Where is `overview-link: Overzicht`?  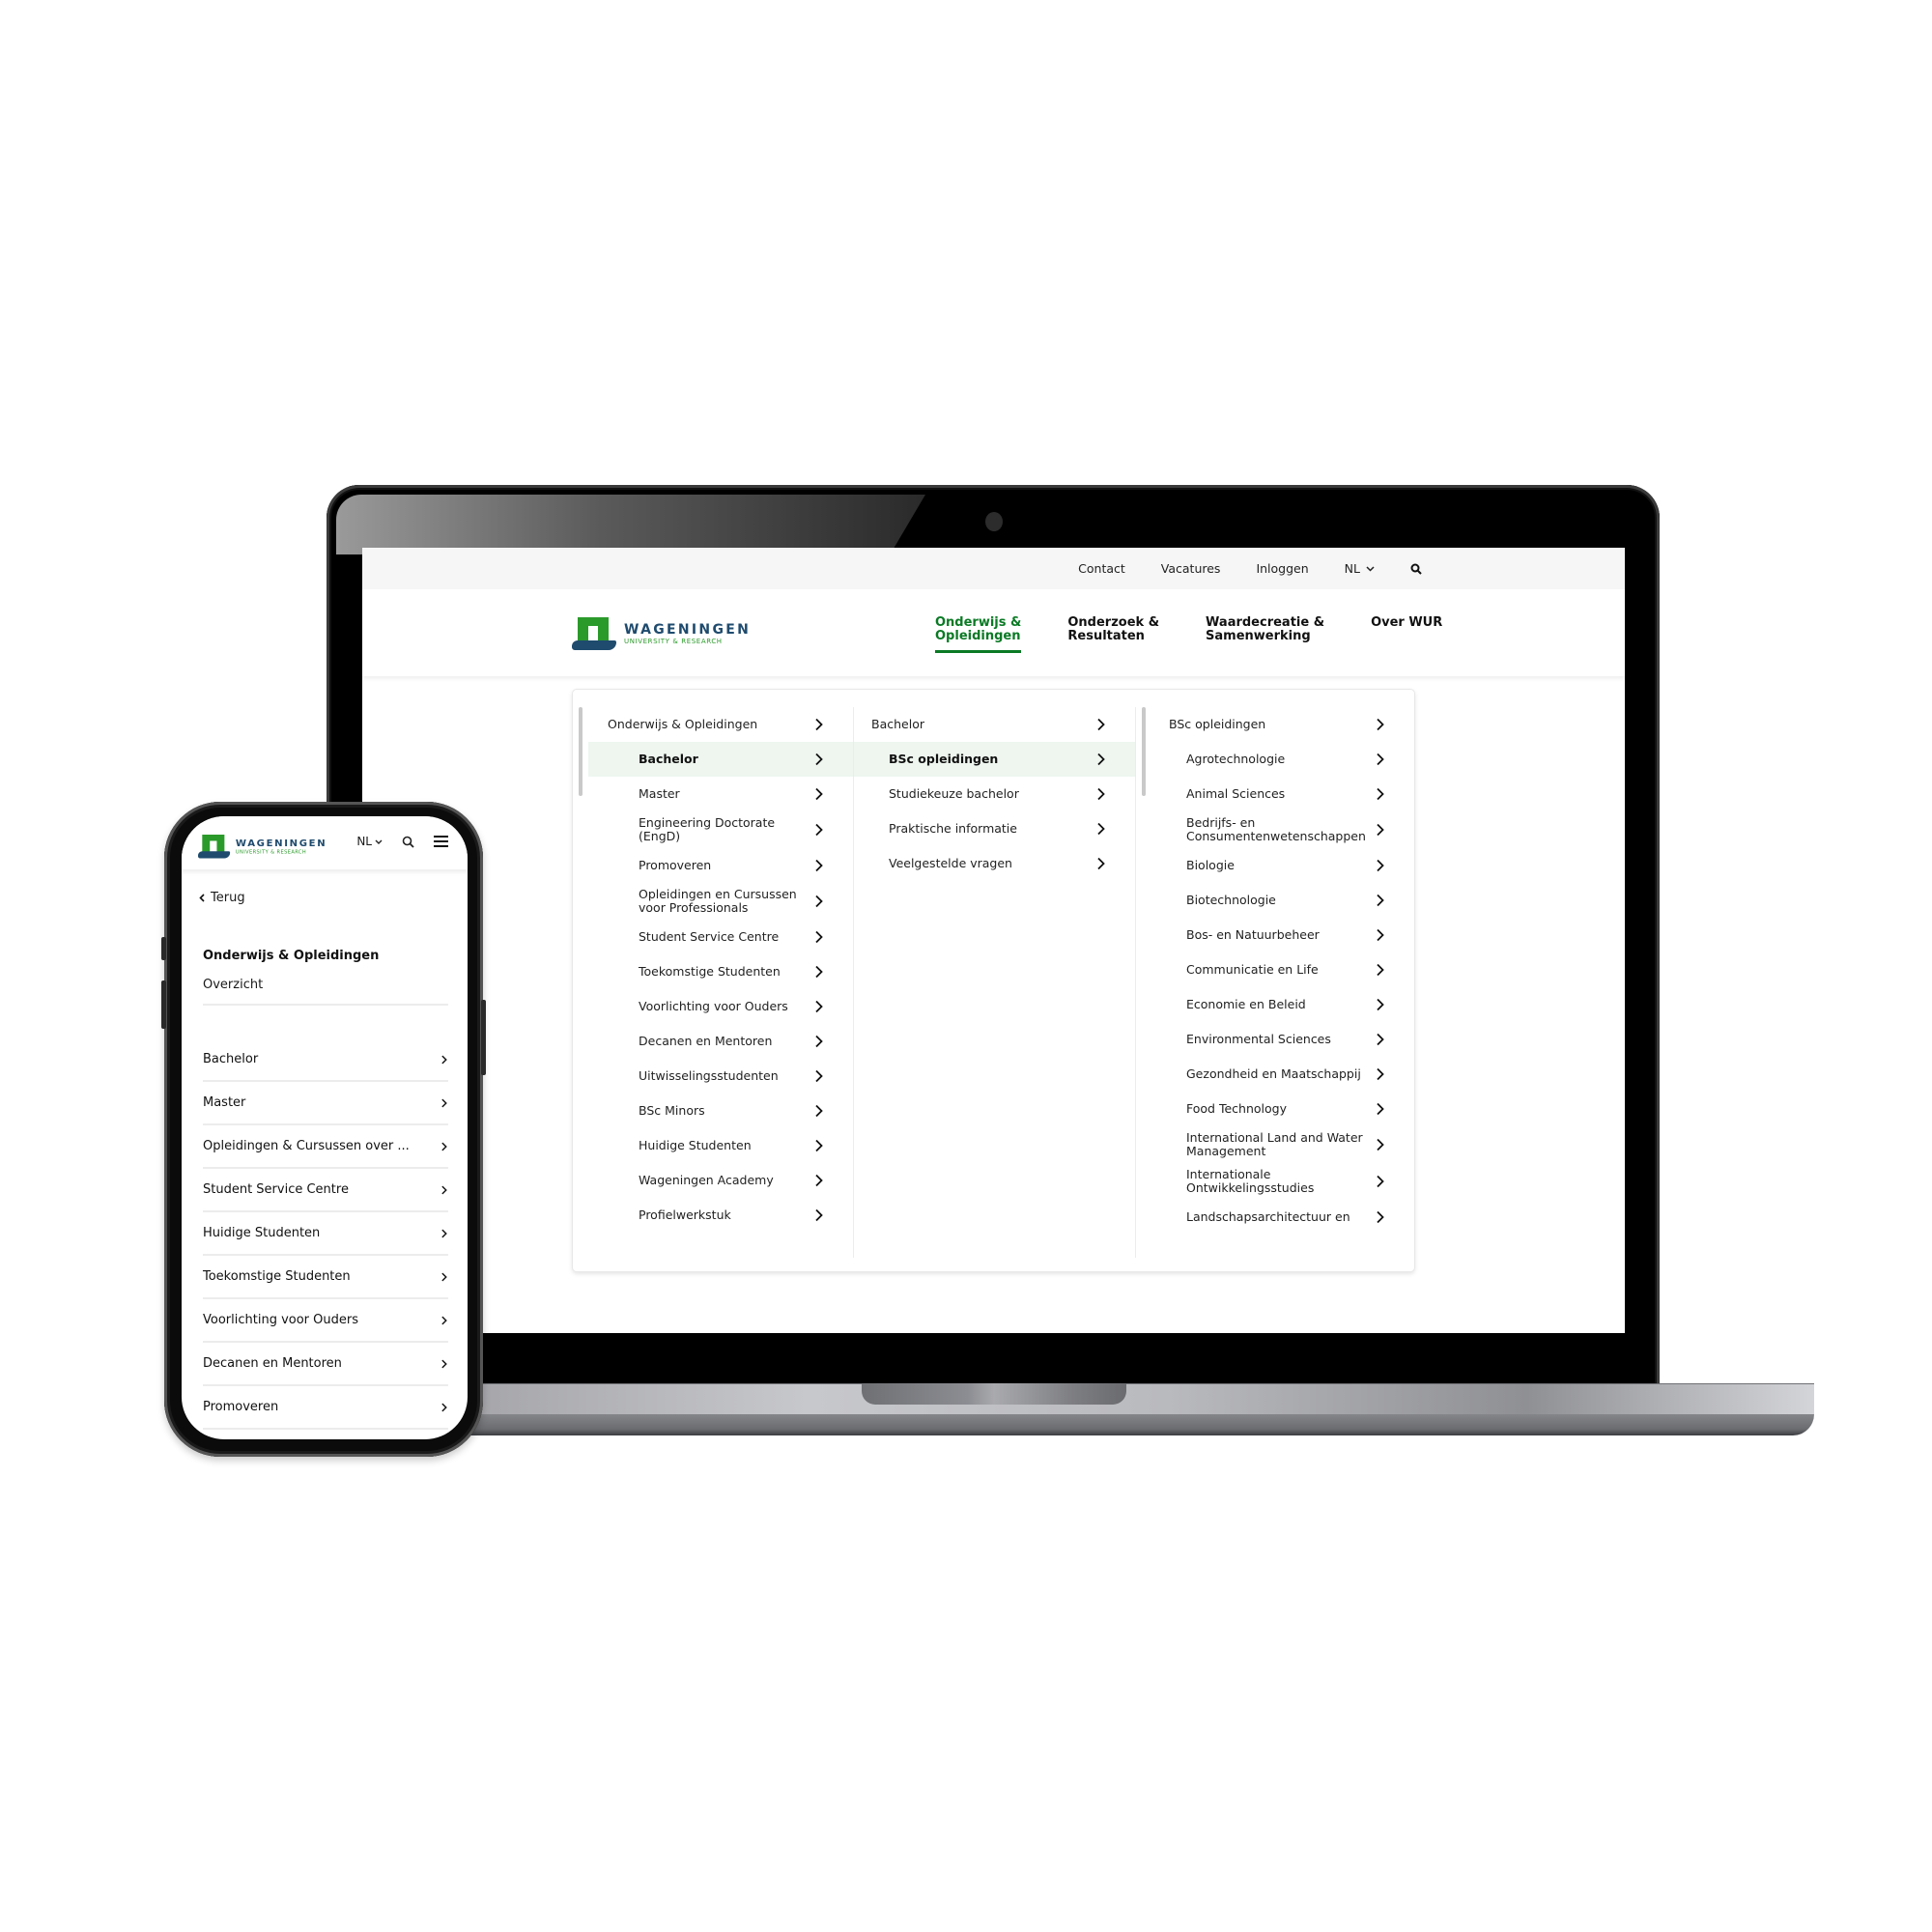 overview-link: Overzicht is located at coordinates (325, 992).